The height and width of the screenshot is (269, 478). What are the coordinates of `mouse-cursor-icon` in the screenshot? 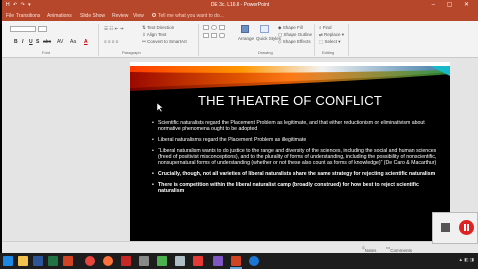 It's located at (160, 107).